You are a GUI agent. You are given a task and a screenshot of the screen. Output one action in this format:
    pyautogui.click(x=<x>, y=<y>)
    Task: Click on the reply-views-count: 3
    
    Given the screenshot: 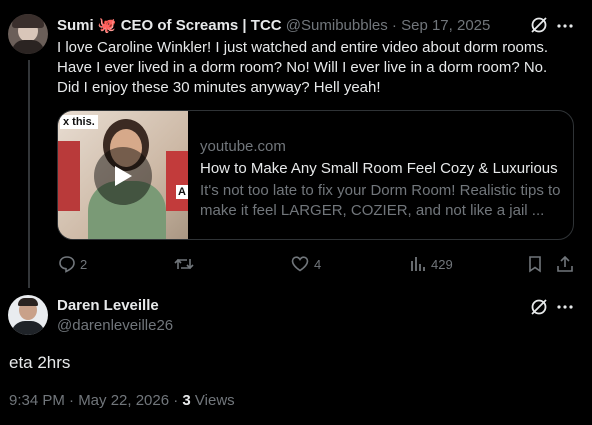 What is the action you would take?
    pyautogui.click(x=186, y=400)
    